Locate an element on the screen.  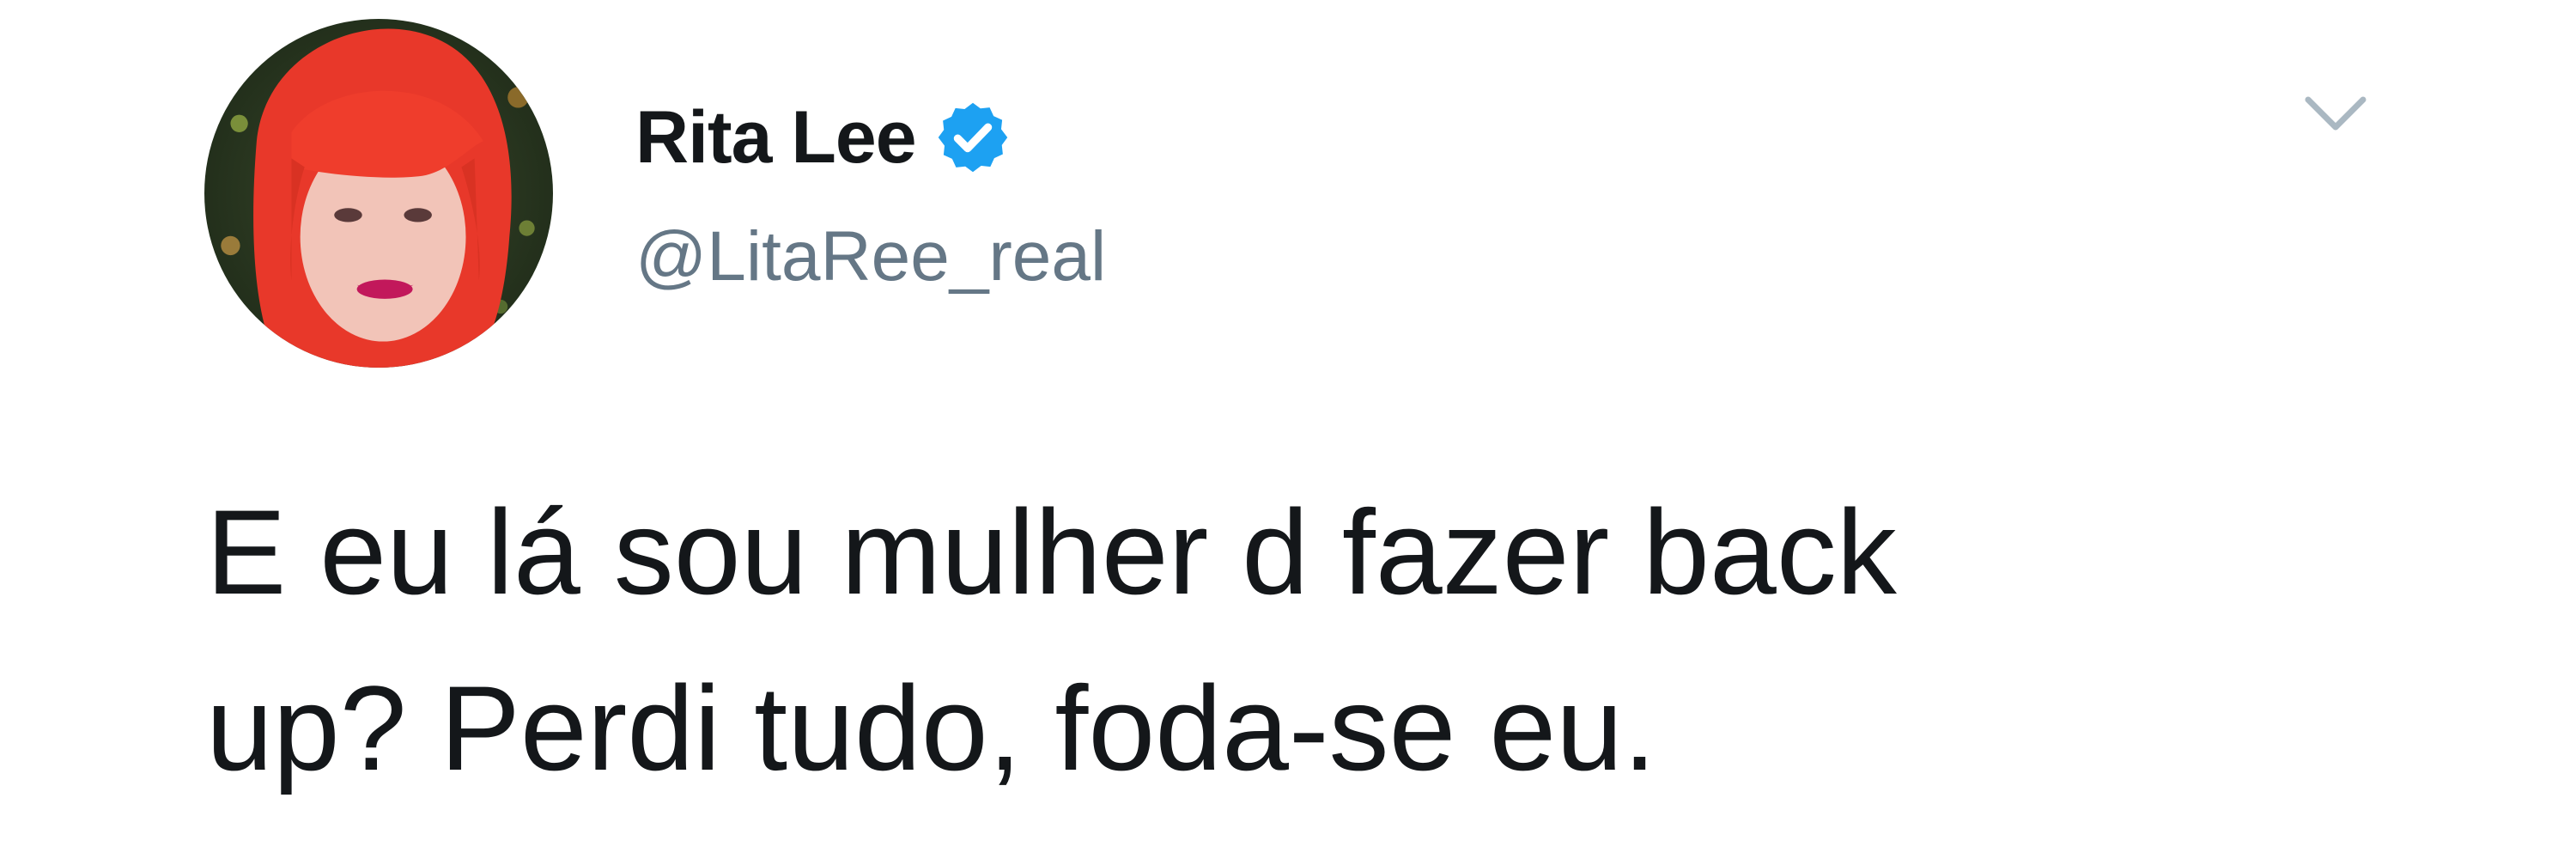
avatar is located at coordinates (378, 193).